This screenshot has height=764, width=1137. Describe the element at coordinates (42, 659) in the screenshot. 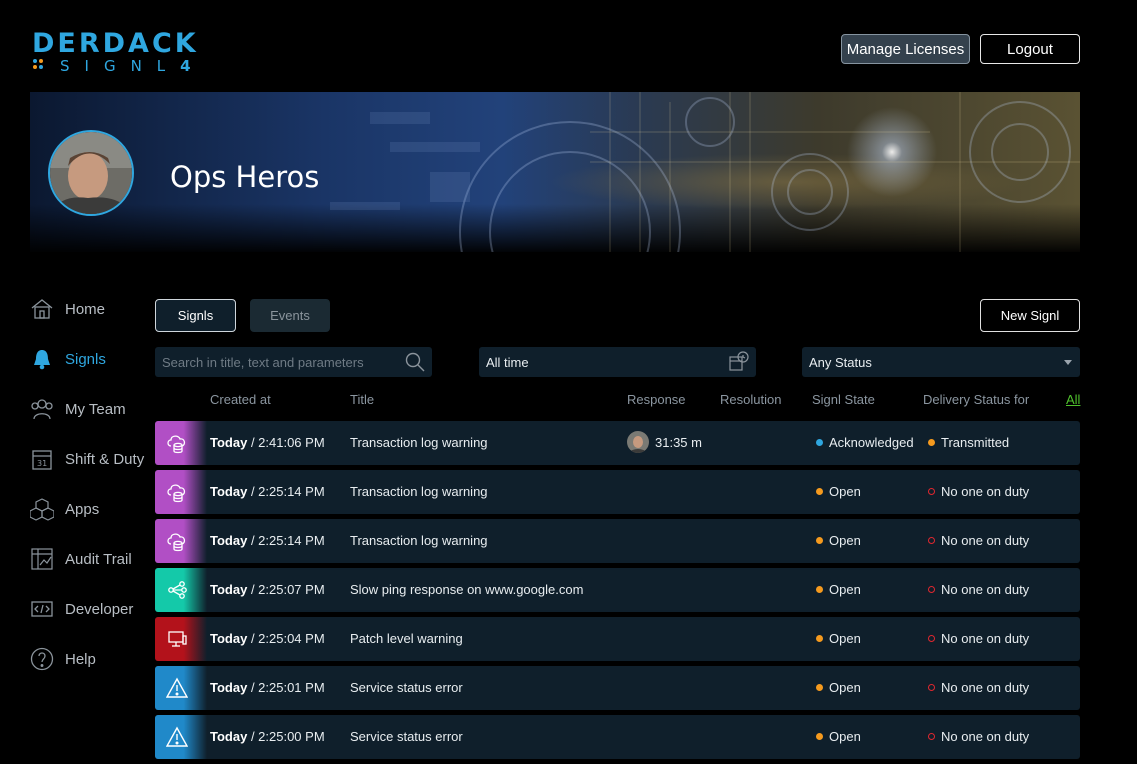

I see `help-icon` at that location.